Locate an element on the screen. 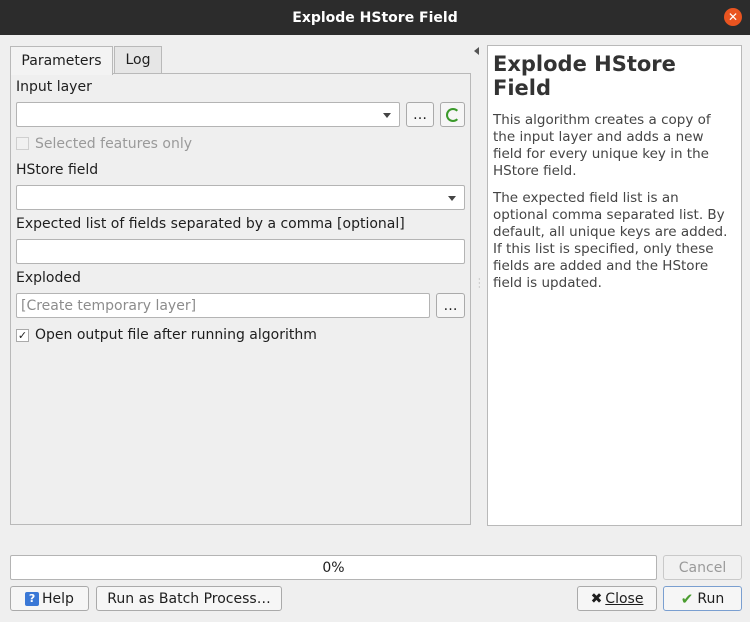  exploded-label: Exploded is located at coordinates (48, 278).